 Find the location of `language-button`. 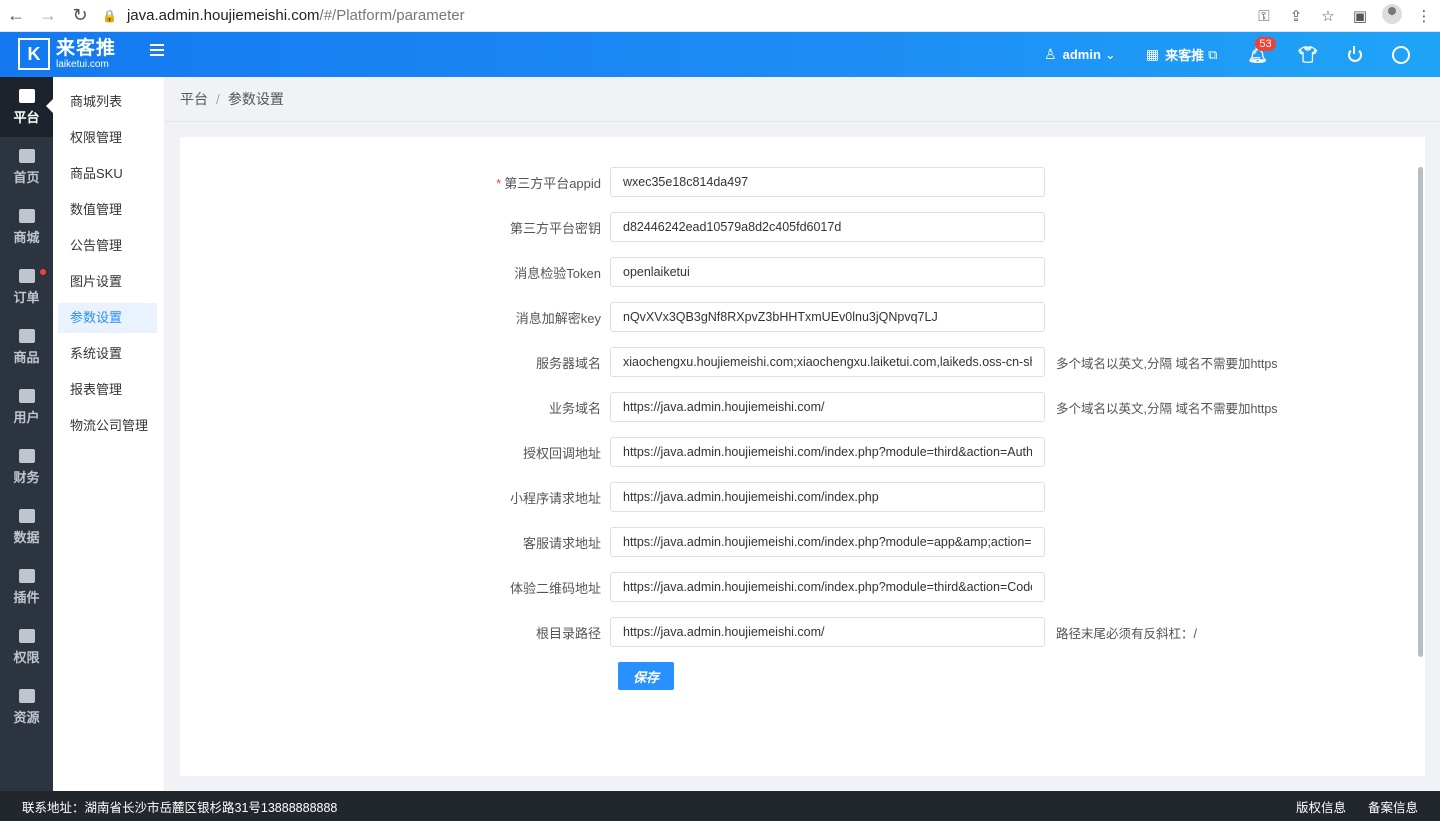

language-button is located at coordinates (1401, 54).